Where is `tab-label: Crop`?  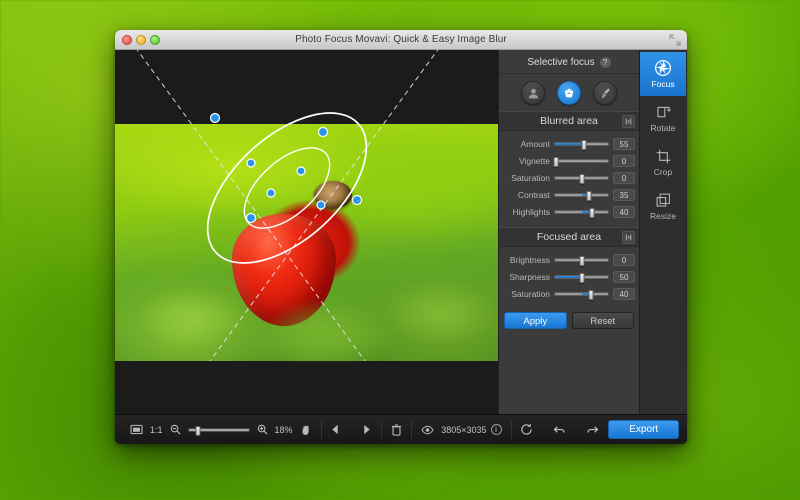 tab-label: Crop is located at coordinates (663, 171).